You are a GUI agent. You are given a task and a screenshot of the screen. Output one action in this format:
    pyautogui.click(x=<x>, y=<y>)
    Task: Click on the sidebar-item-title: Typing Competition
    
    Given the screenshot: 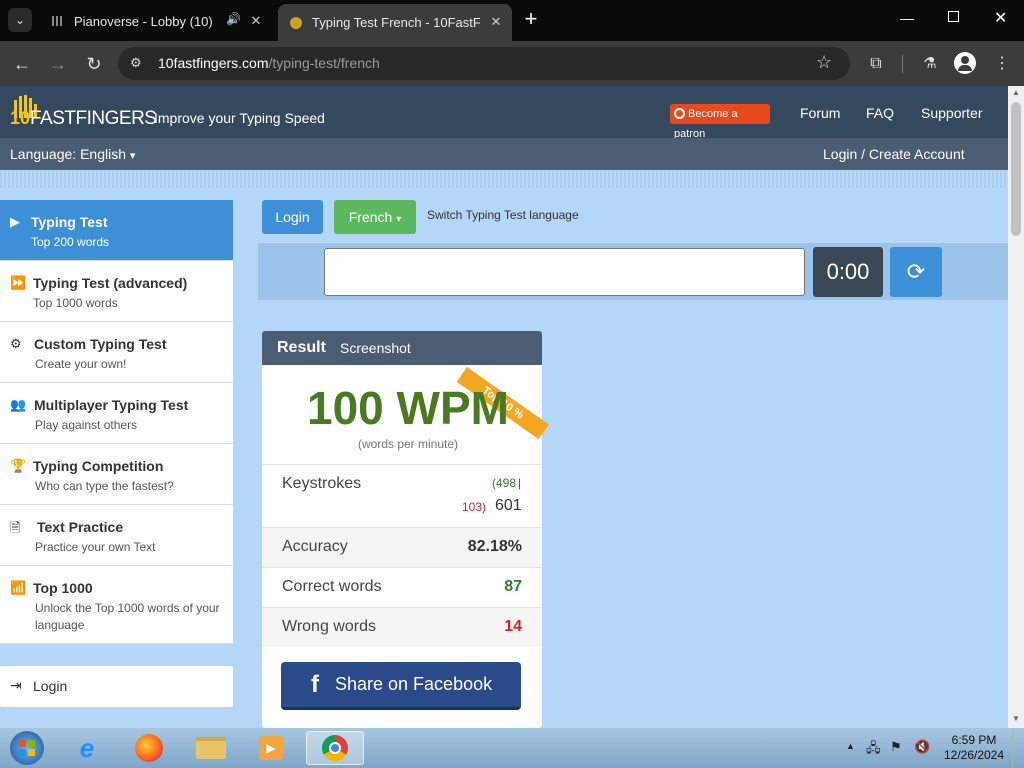 What is the action you would take?
    pyautogui.click(x=98, y=466)
    